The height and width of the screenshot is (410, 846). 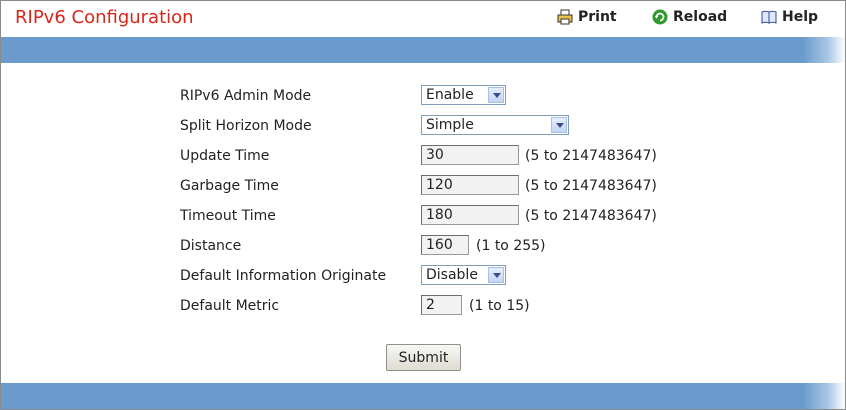 I want to click on print-label: Print, so click(x=597, y=17).